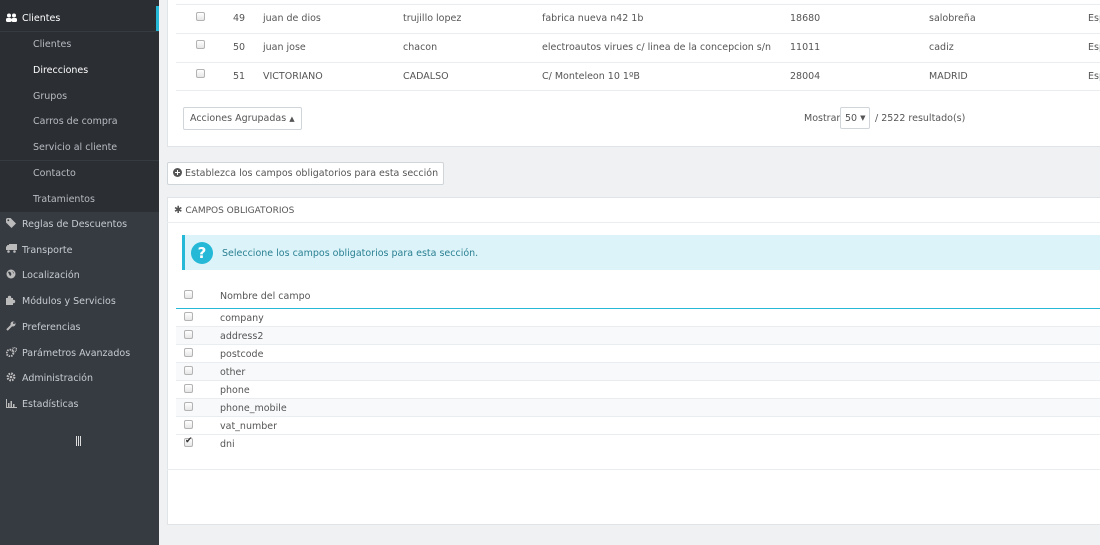  I want to click on sidebar-subitem-label: Carros de compra, so click(75, 122).